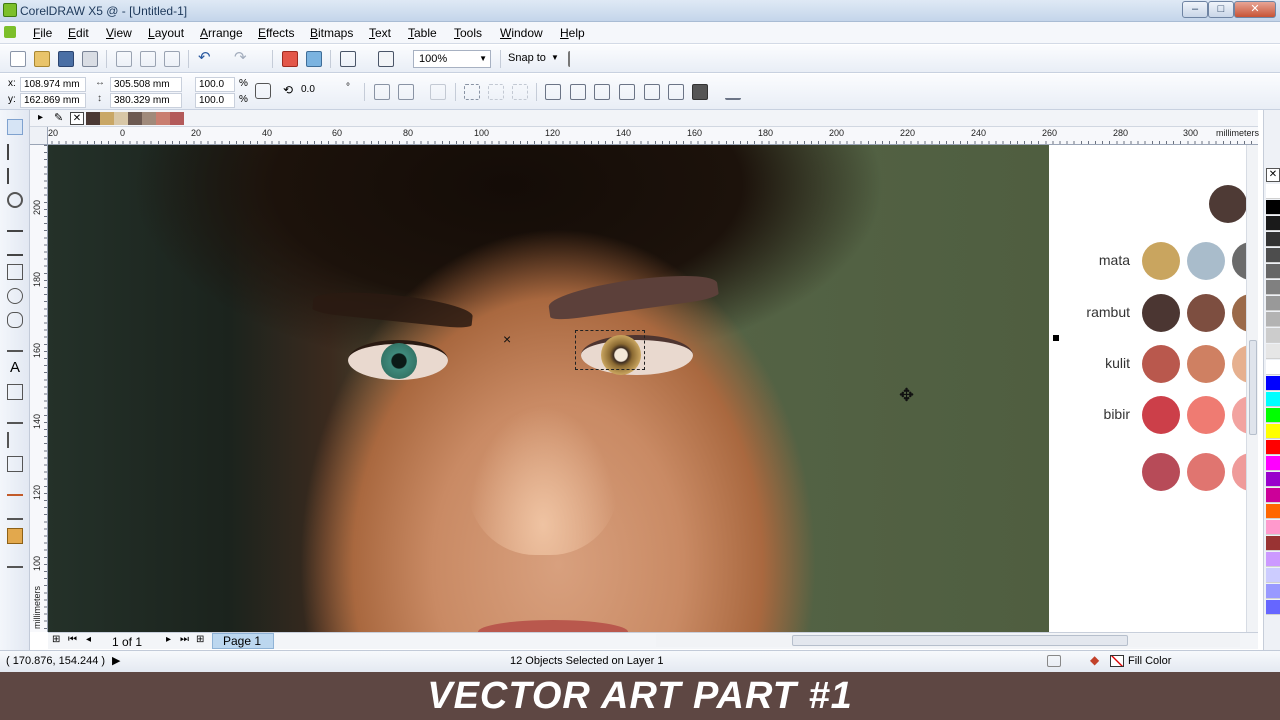  What do you see at coordinates (578, 92) in the screenshot?
I see `weld-icon` at bounding box center [578, 92].